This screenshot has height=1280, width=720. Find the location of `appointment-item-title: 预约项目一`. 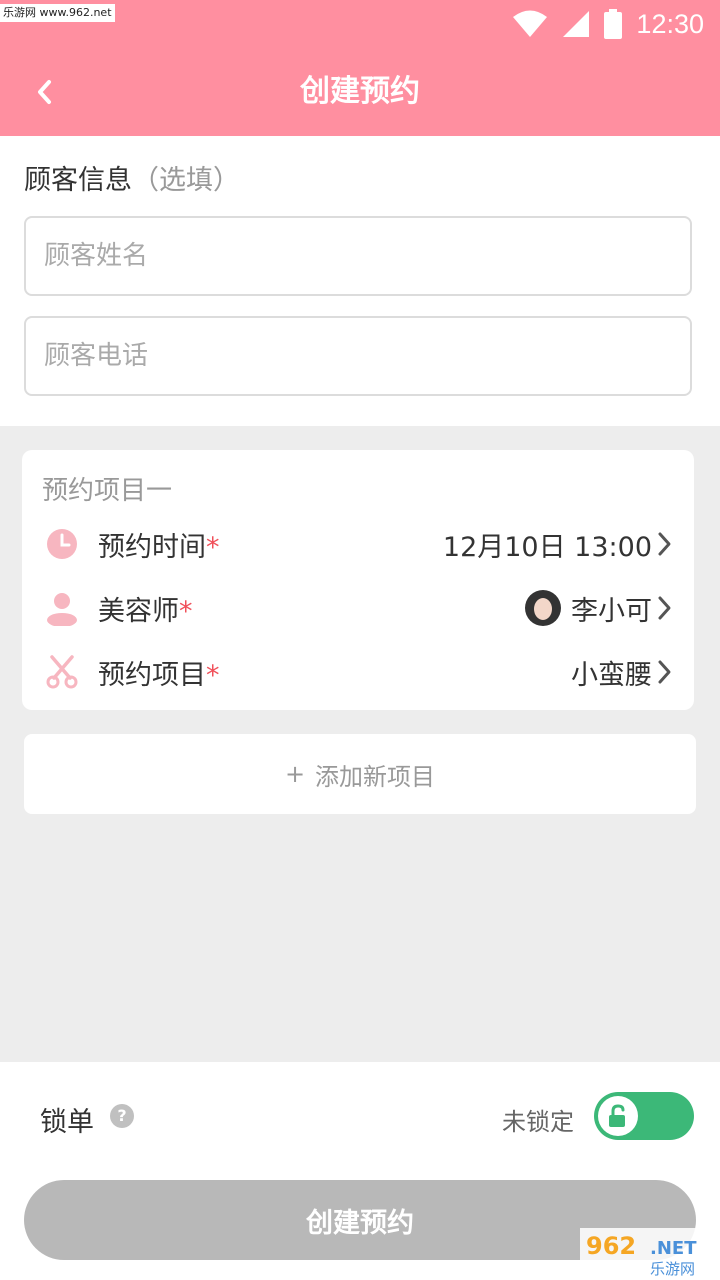

appointment-item-title: 预约项目一 is located at coordinates (107, 491).